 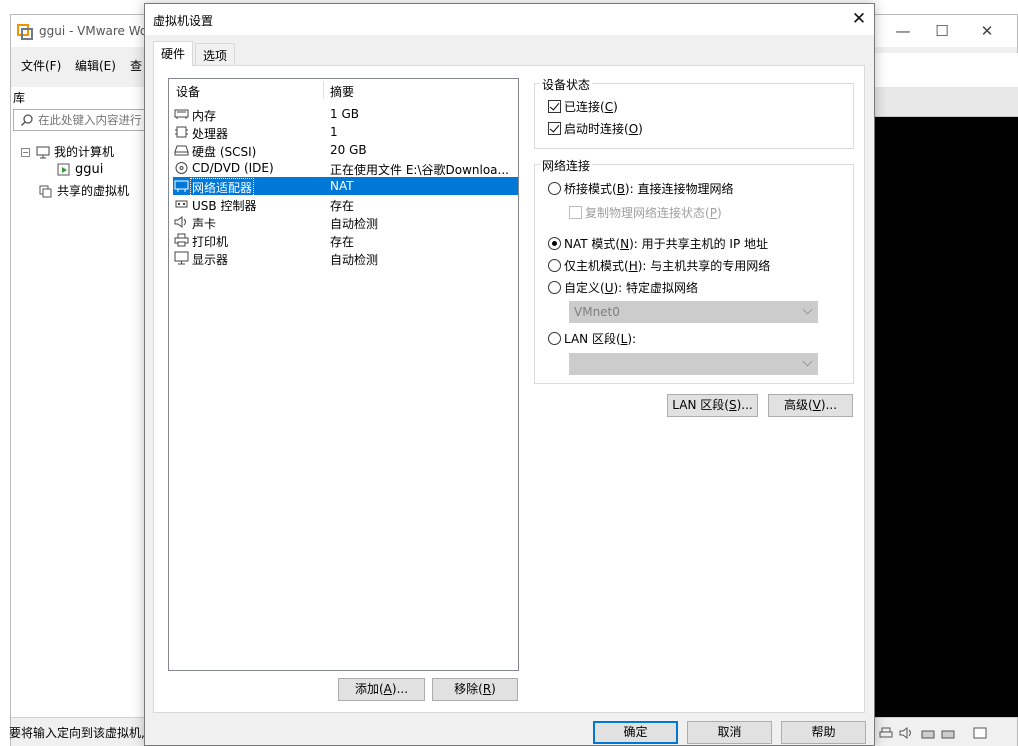 I want to click on harddisk-icon, so click(x=181, y=150).